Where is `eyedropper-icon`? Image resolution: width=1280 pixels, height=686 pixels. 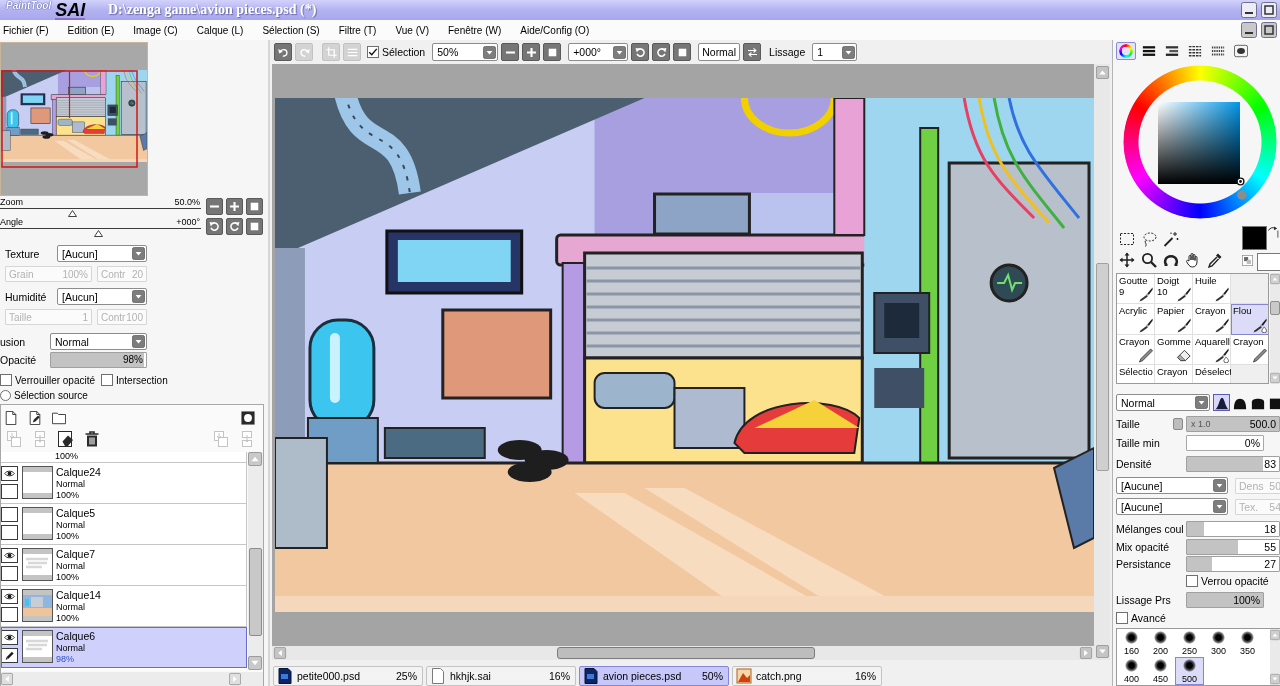 eyedropper-icon is located at coordinates (1215, 259).